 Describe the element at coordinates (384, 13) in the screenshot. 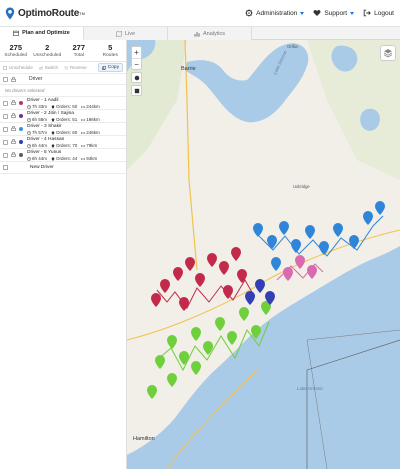

I see `logout-label: Logout` at that location.